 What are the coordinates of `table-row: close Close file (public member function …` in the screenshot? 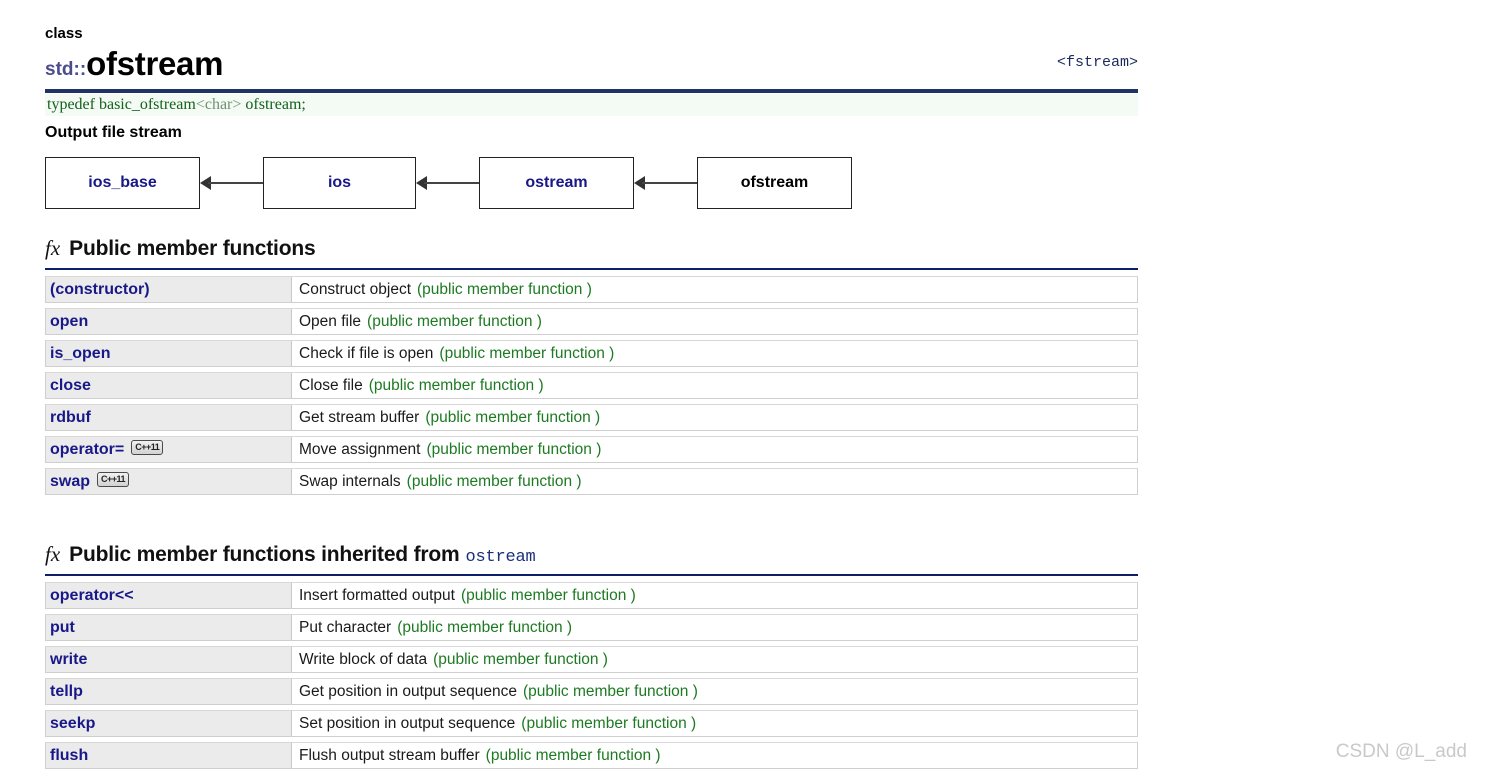 It's located at (591, 385).